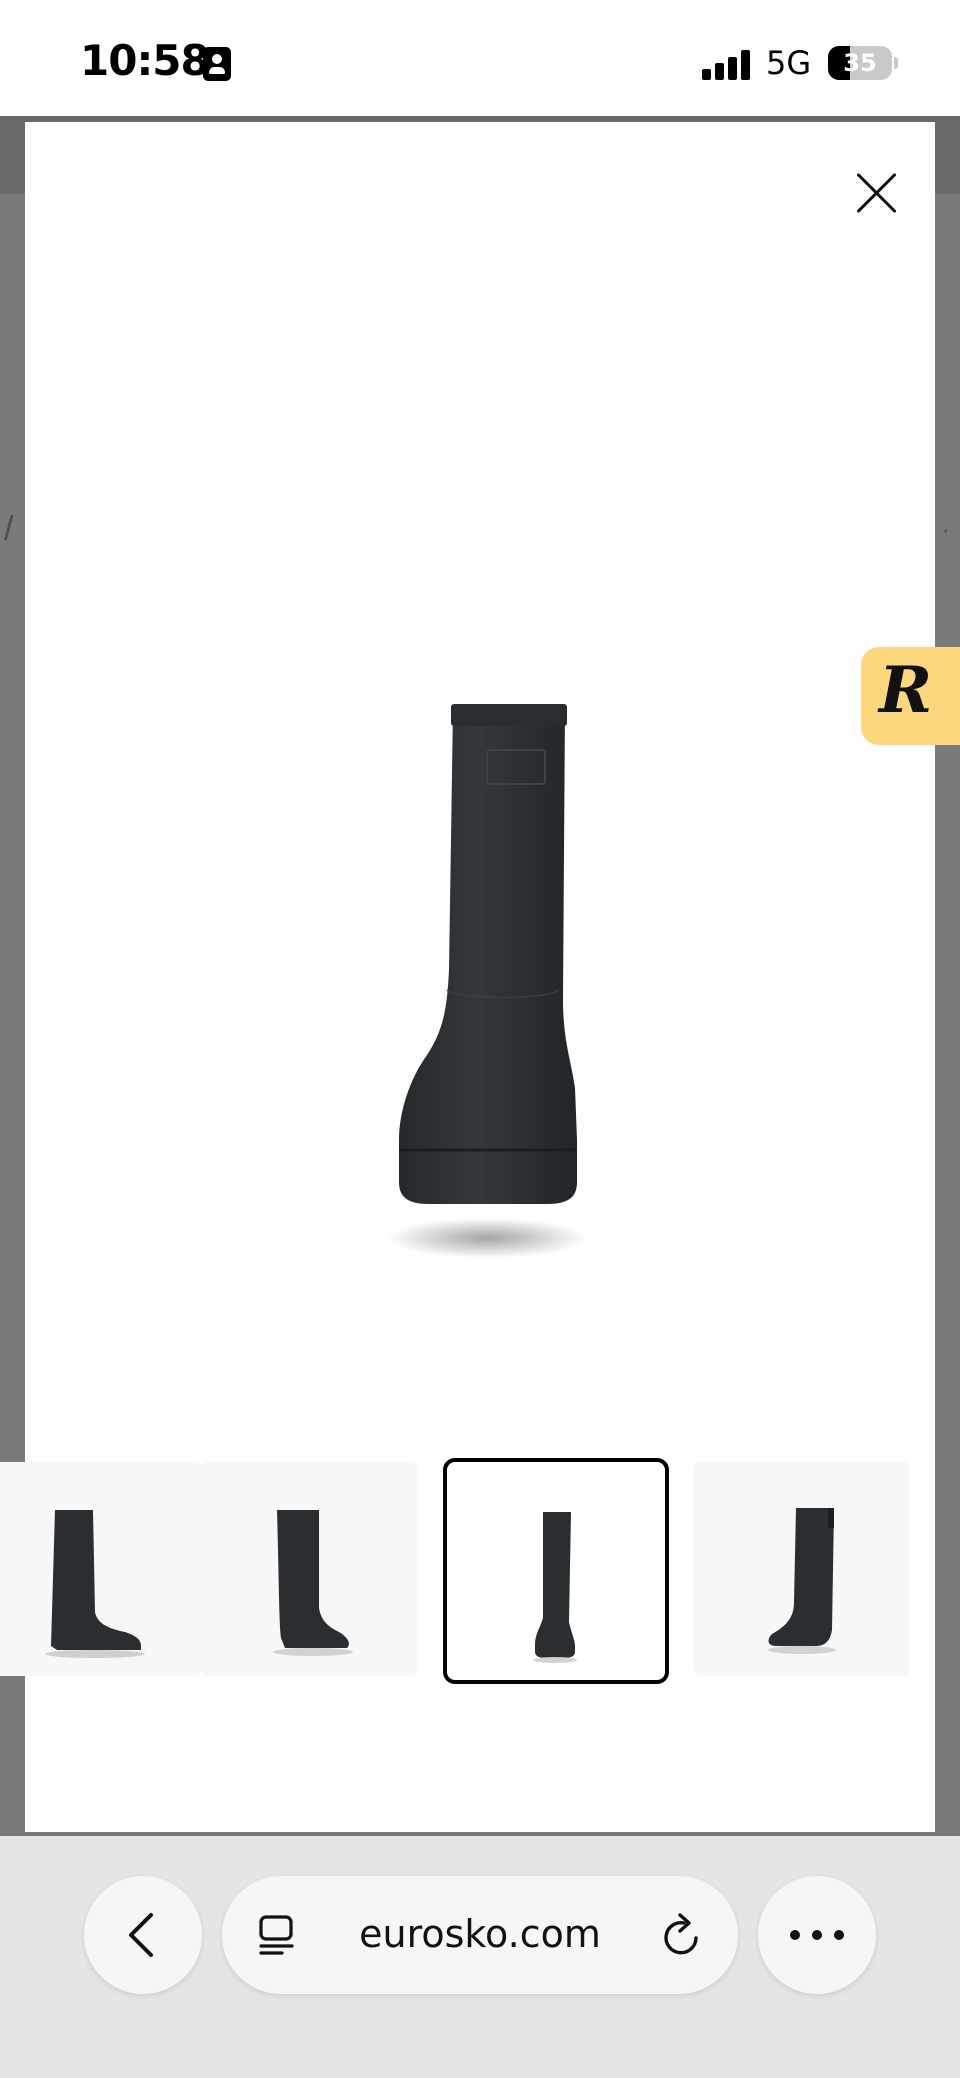  I want to click on more-icon, so click(817, 1935).